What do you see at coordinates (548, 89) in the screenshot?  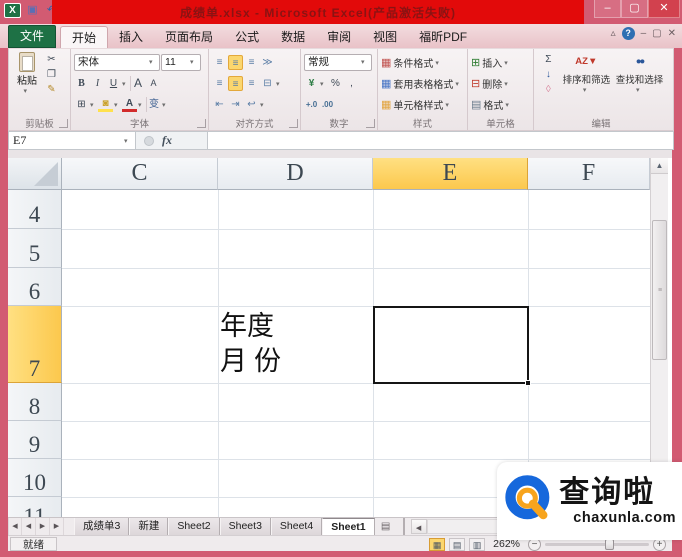 I see `clear-eraser-icon: ◊` at bounding box center [548, 89].